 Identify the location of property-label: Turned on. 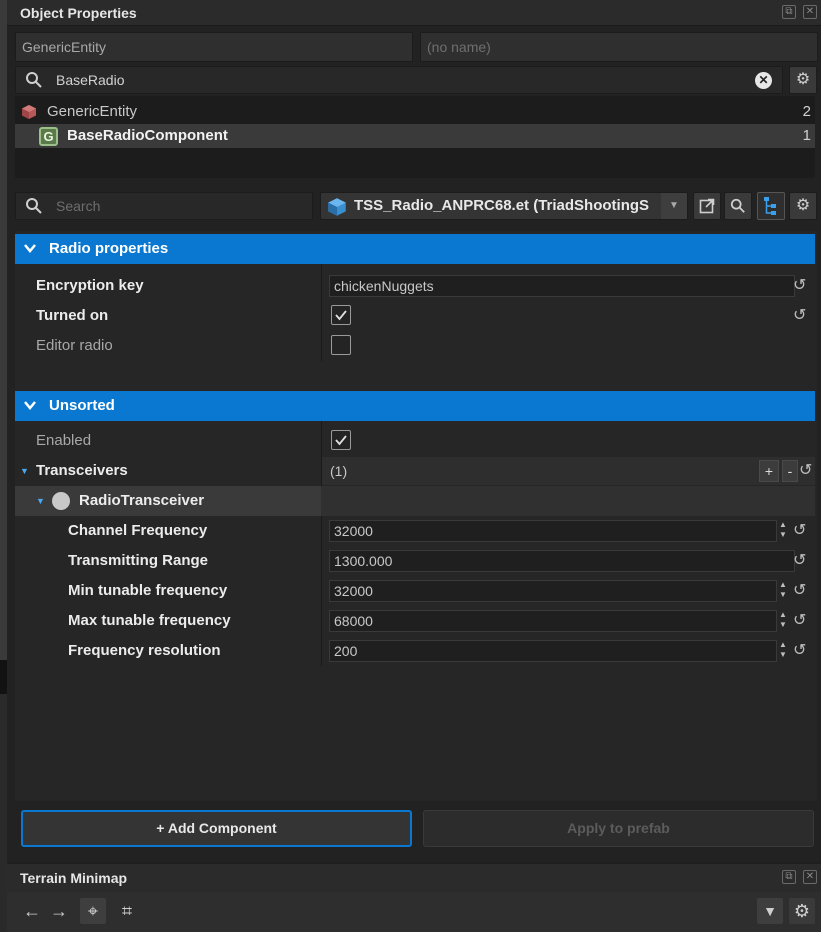
(72, 315).